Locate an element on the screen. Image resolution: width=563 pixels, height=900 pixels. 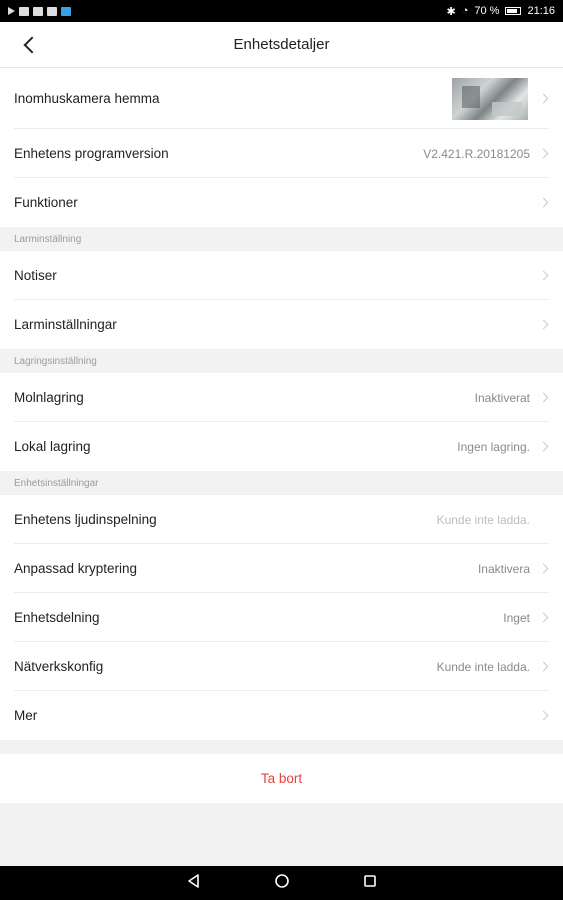
alarm-settings-row: Larminställningar is located at coordinates (281, 324).